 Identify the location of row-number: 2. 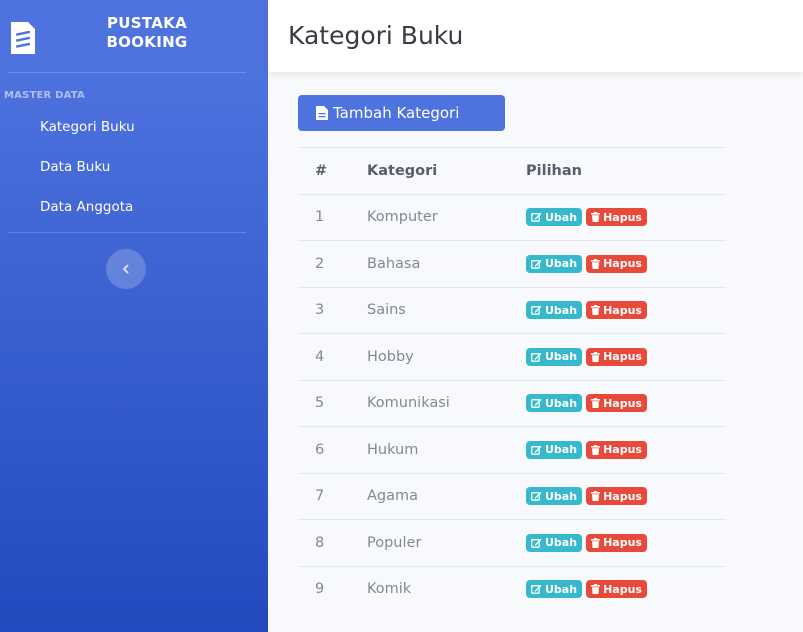
(320, 263).